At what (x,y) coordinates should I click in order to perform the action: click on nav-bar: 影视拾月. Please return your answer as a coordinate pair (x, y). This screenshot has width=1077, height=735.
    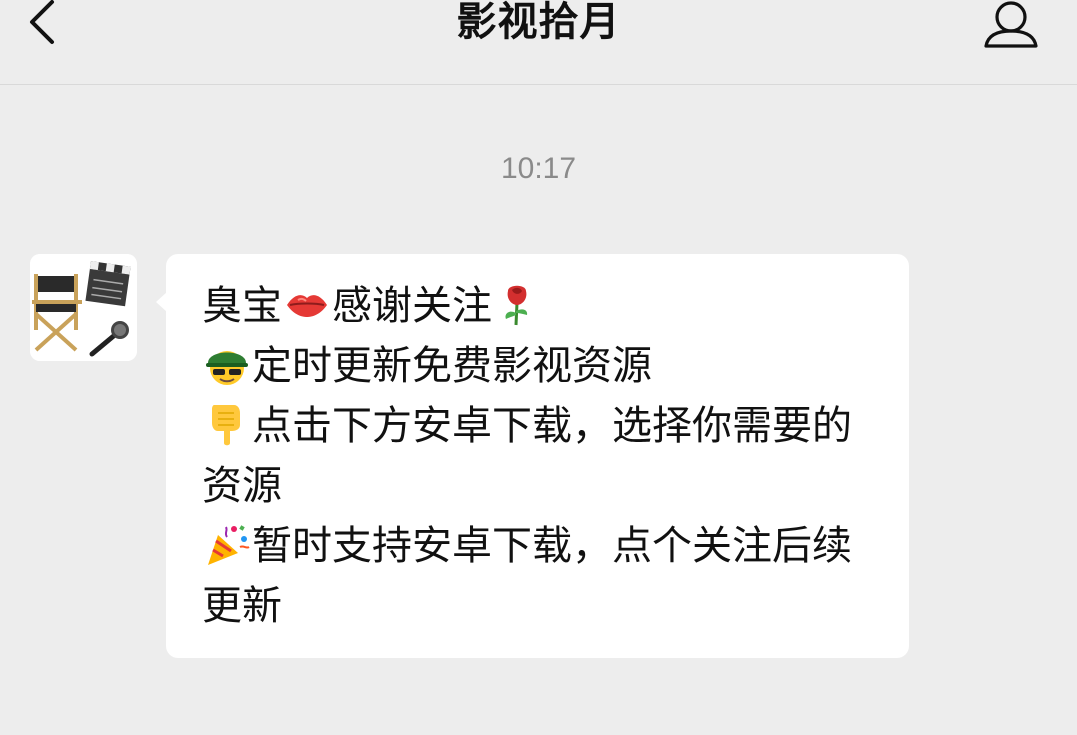
    Looking at the image, I should click on (538, 42).